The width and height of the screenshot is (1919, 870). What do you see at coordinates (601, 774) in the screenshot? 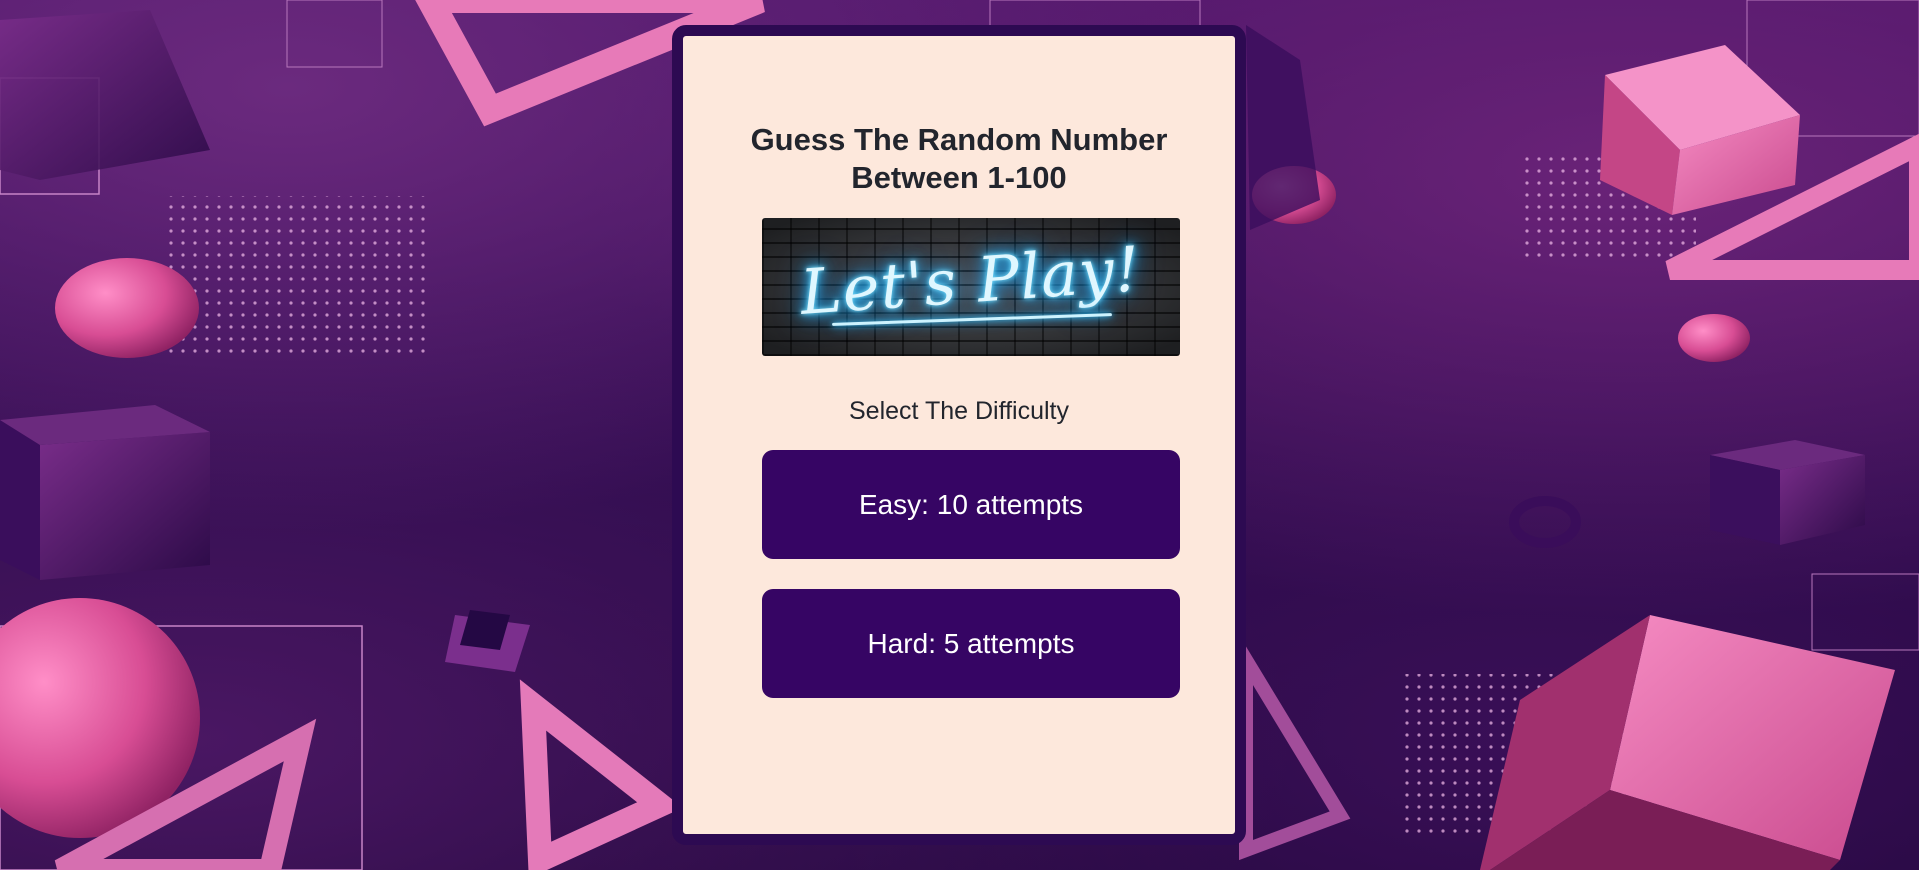
I see `pink-triangle` at bounding box center [601, 774].